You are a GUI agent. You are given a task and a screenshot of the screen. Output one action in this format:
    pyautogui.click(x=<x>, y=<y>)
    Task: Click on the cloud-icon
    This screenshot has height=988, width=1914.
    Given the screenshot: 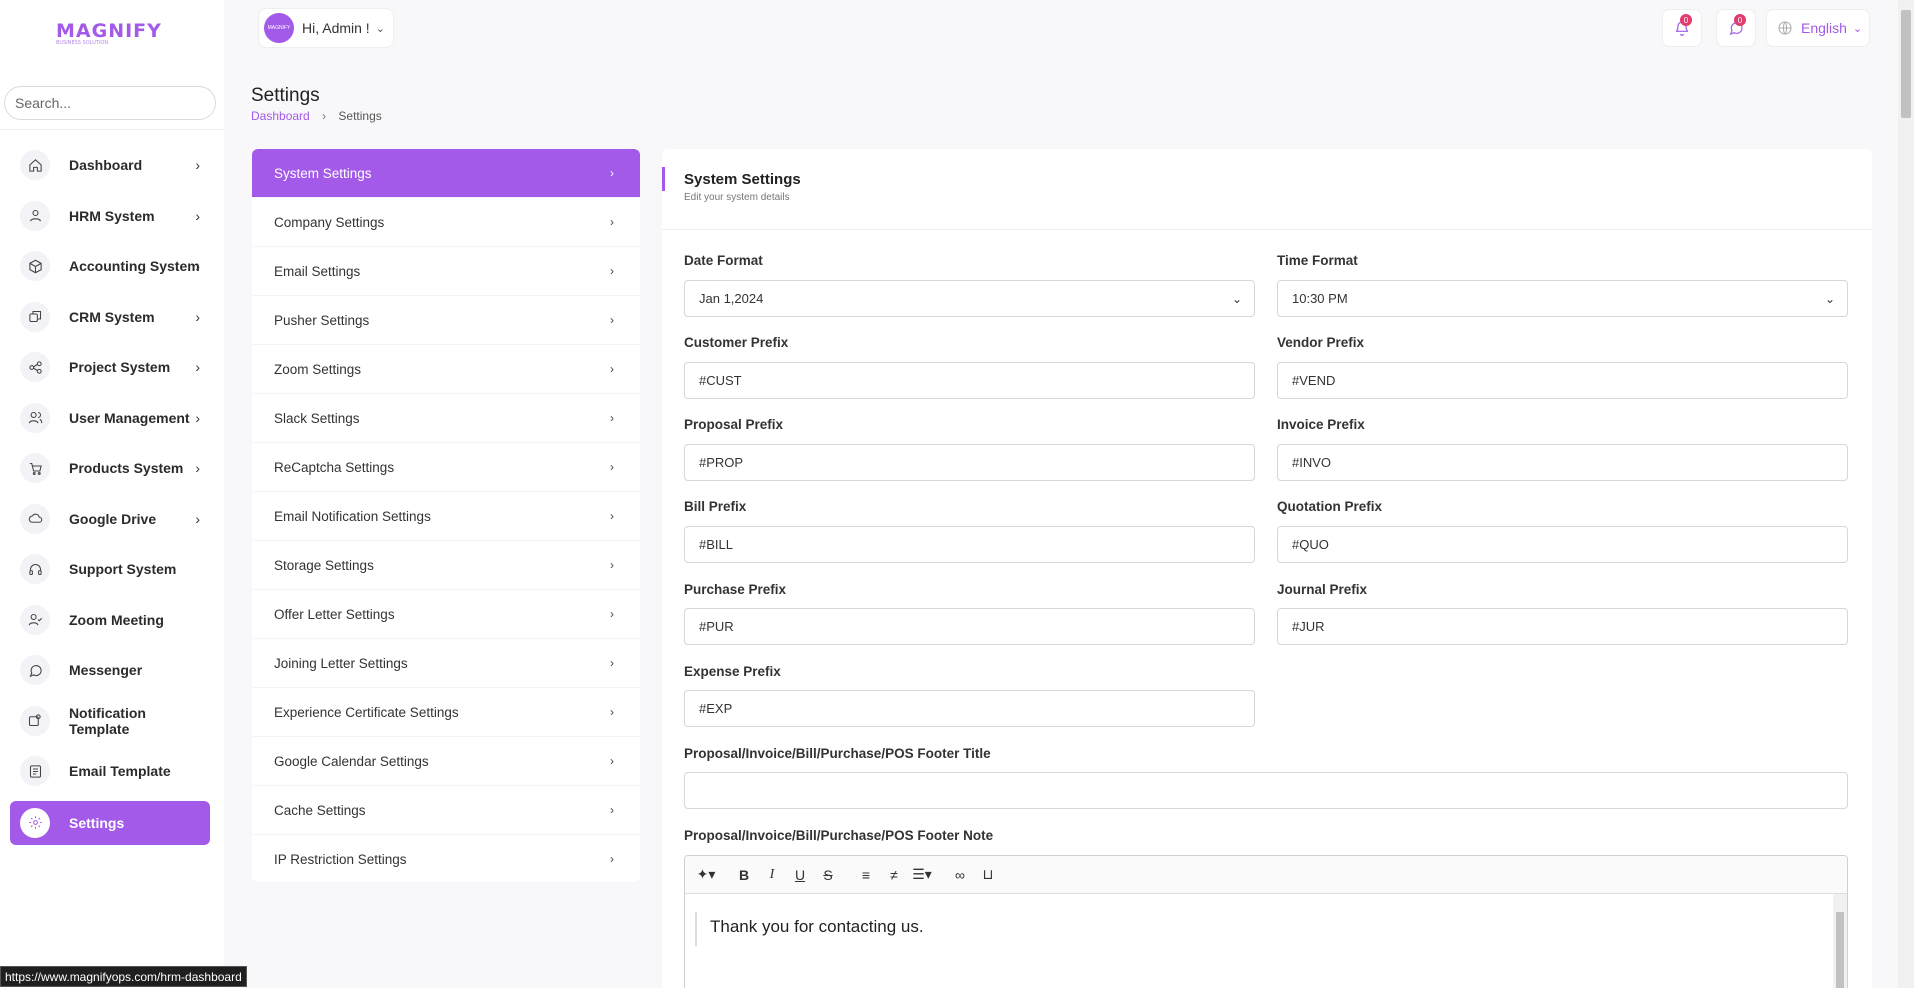 What is the action you would take?
    pyautogui.click(x=35, y=518)
    